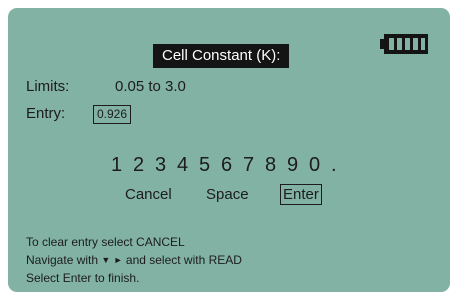 This screenshot has width=457, height=295. Describe the element at coordinates (81, 242) in the screenshot. I see `help-line-clear-text: To clear entry select` at that location.